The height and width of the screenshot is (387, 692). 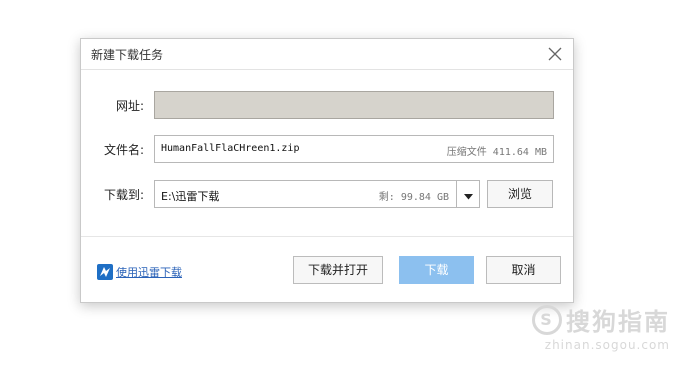 What do you see at coordinates (123, 150) in the screenshot?
I see `filename-label: 文件名:` at bounding box center [123, 150].